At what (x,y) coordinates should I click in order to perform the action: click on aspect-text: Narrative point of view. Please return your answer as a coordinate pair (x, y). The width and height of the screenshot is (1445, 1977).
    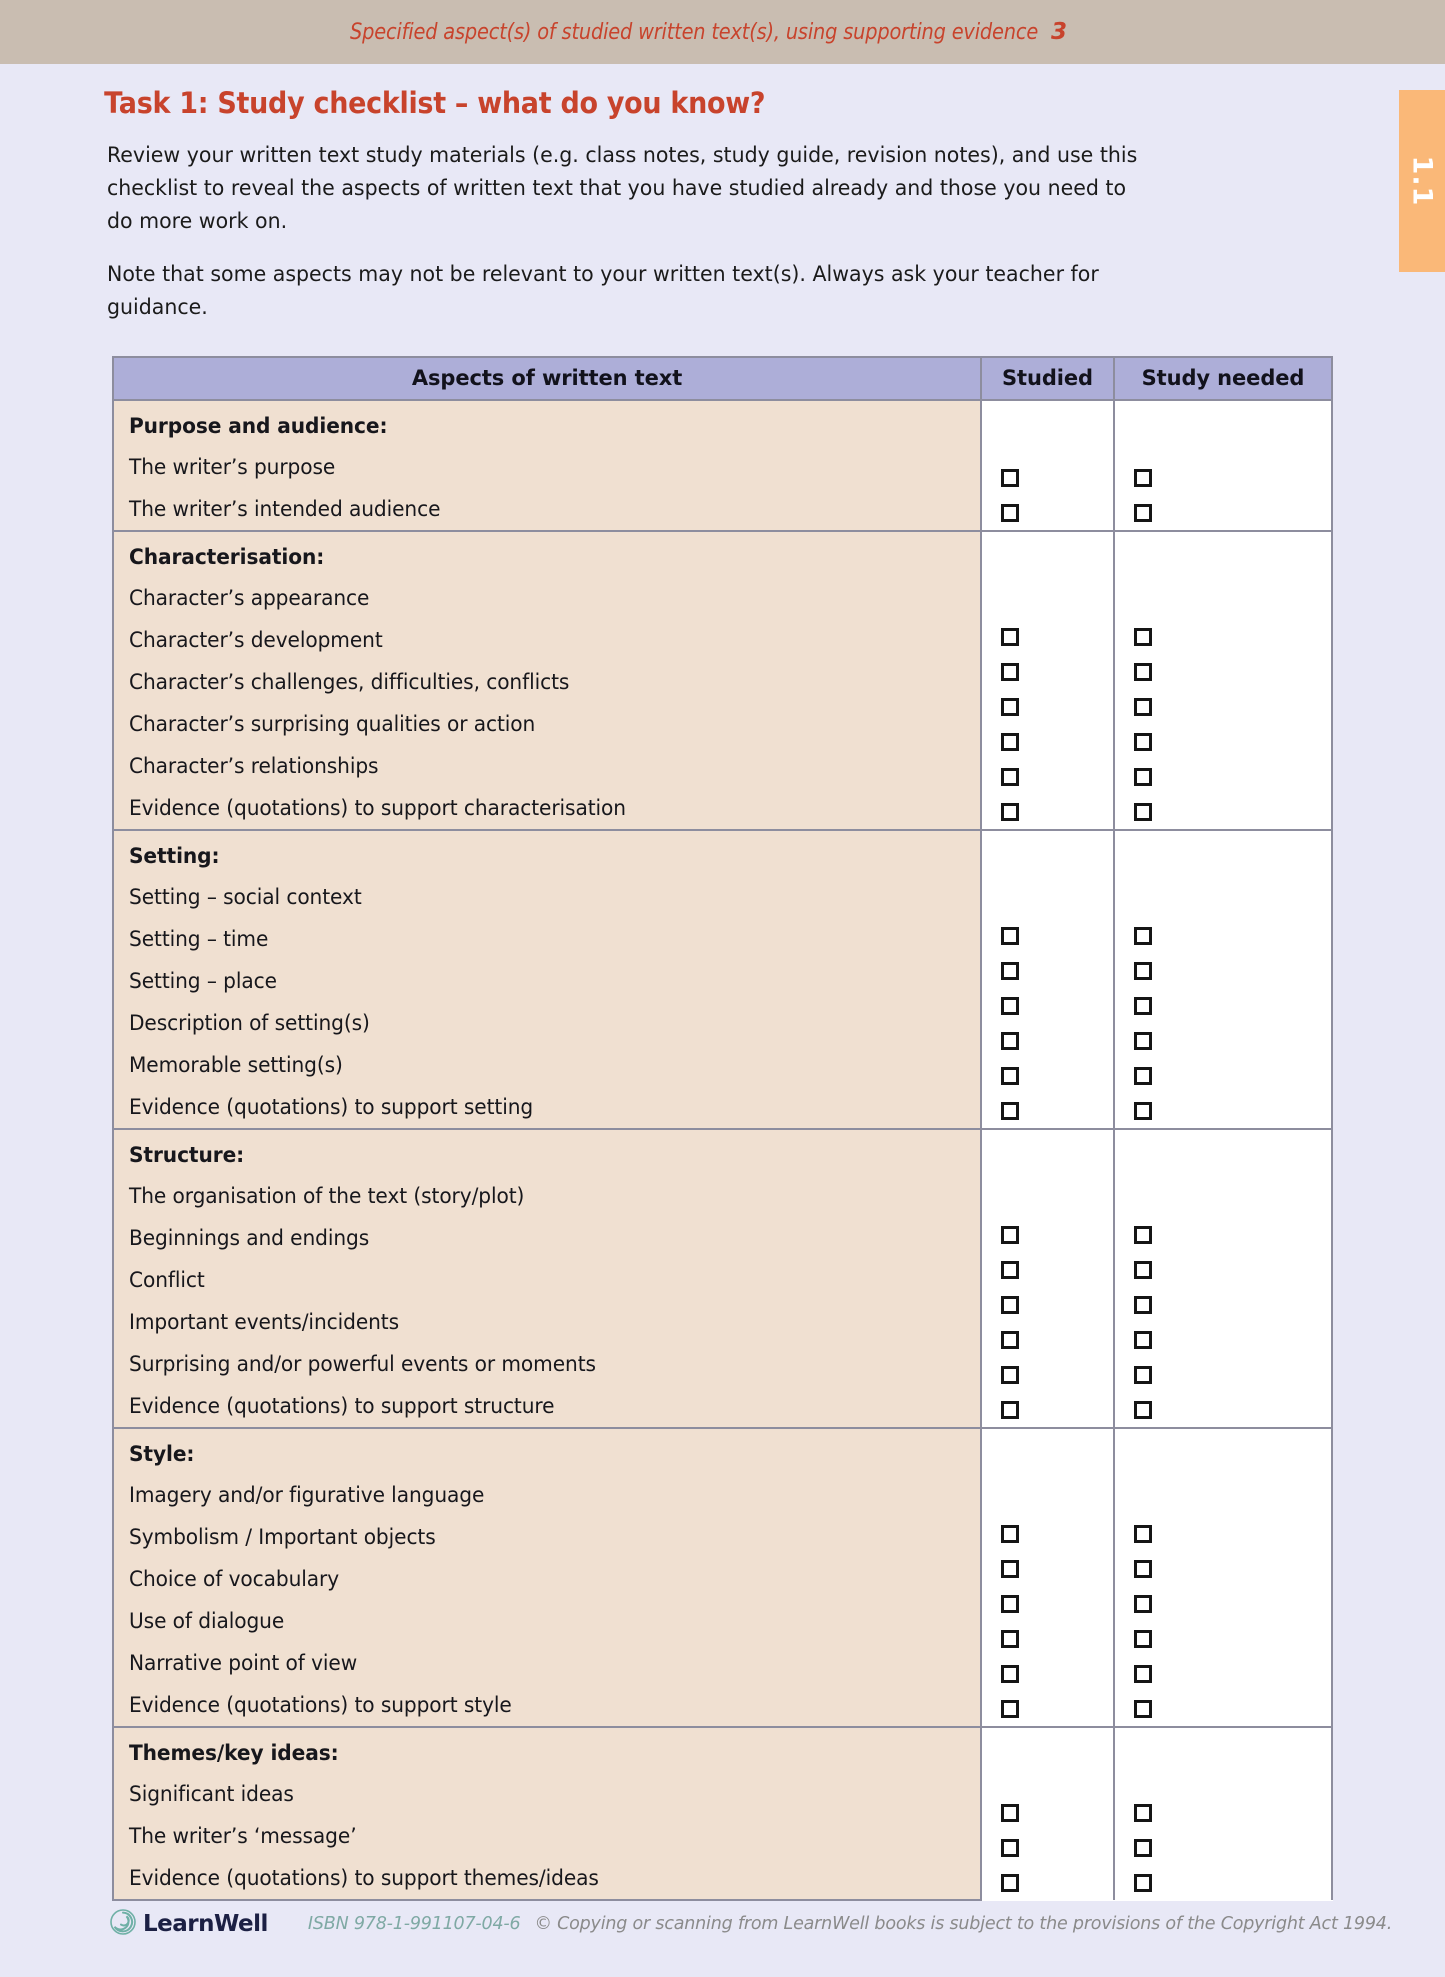
    Looking at the image, I should click on (243, 1663).